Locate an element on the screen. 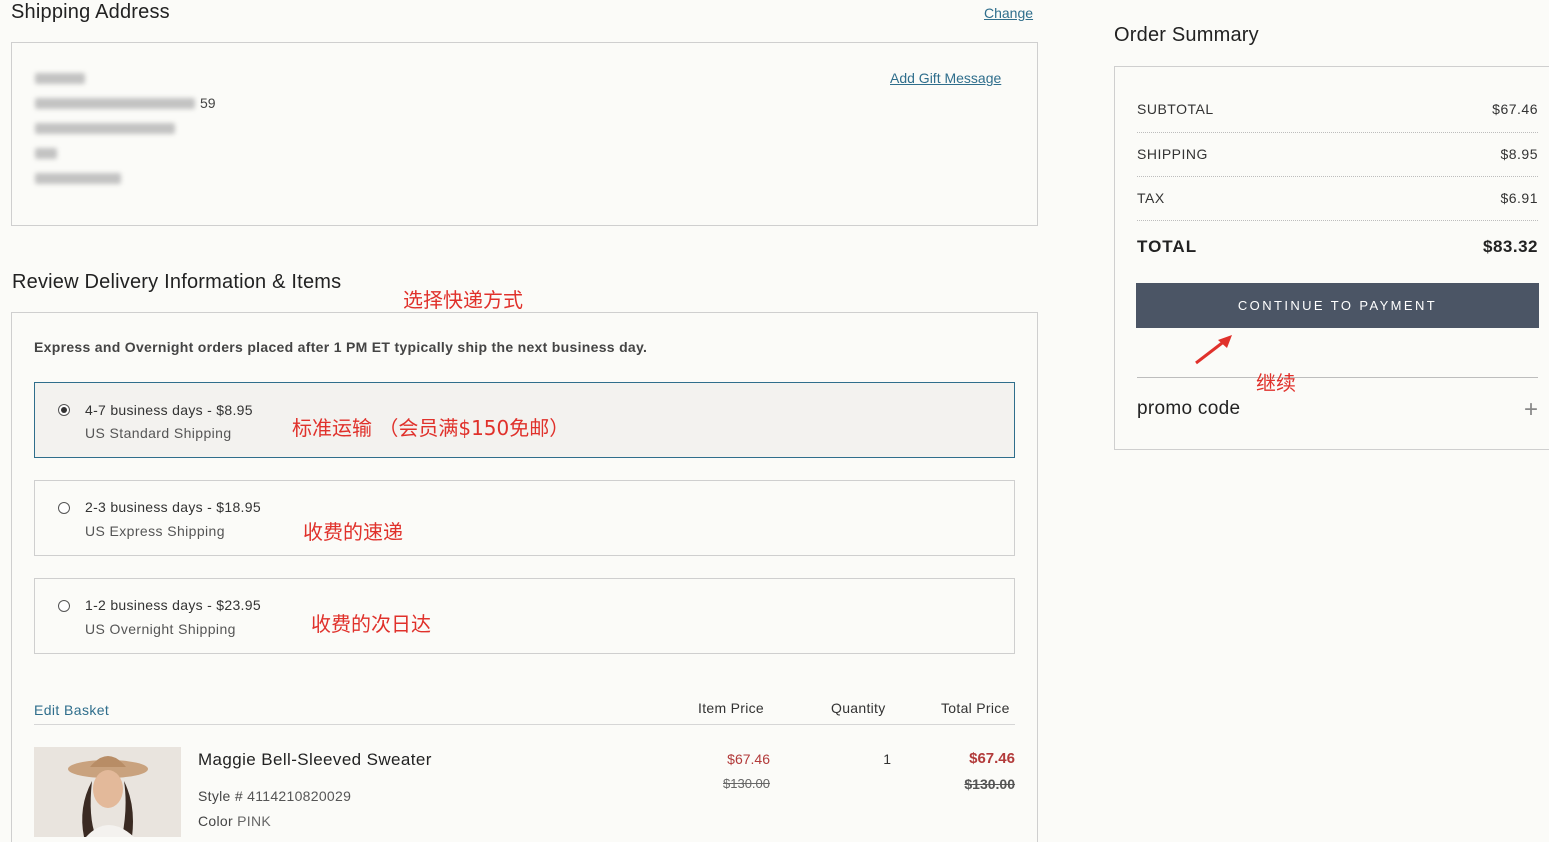  shipping-label: SHIPPING is located at coordinates (1172, 154).